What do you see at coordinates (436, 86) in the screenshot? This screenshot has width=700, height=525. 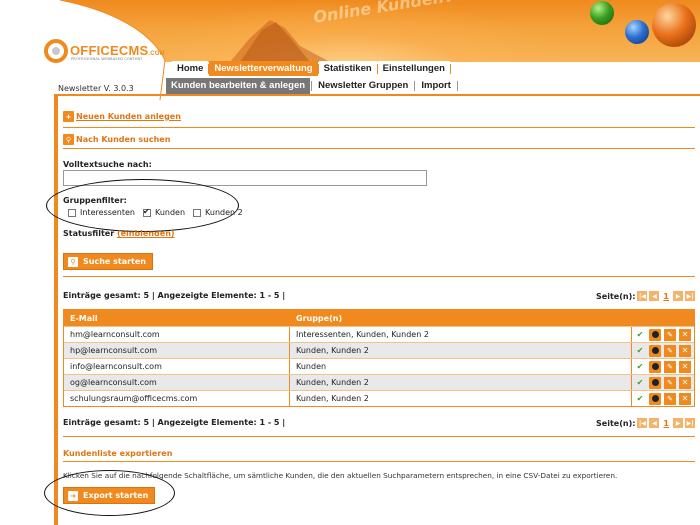 I see `subnav-import: Import` at bounding box center [436, 86].